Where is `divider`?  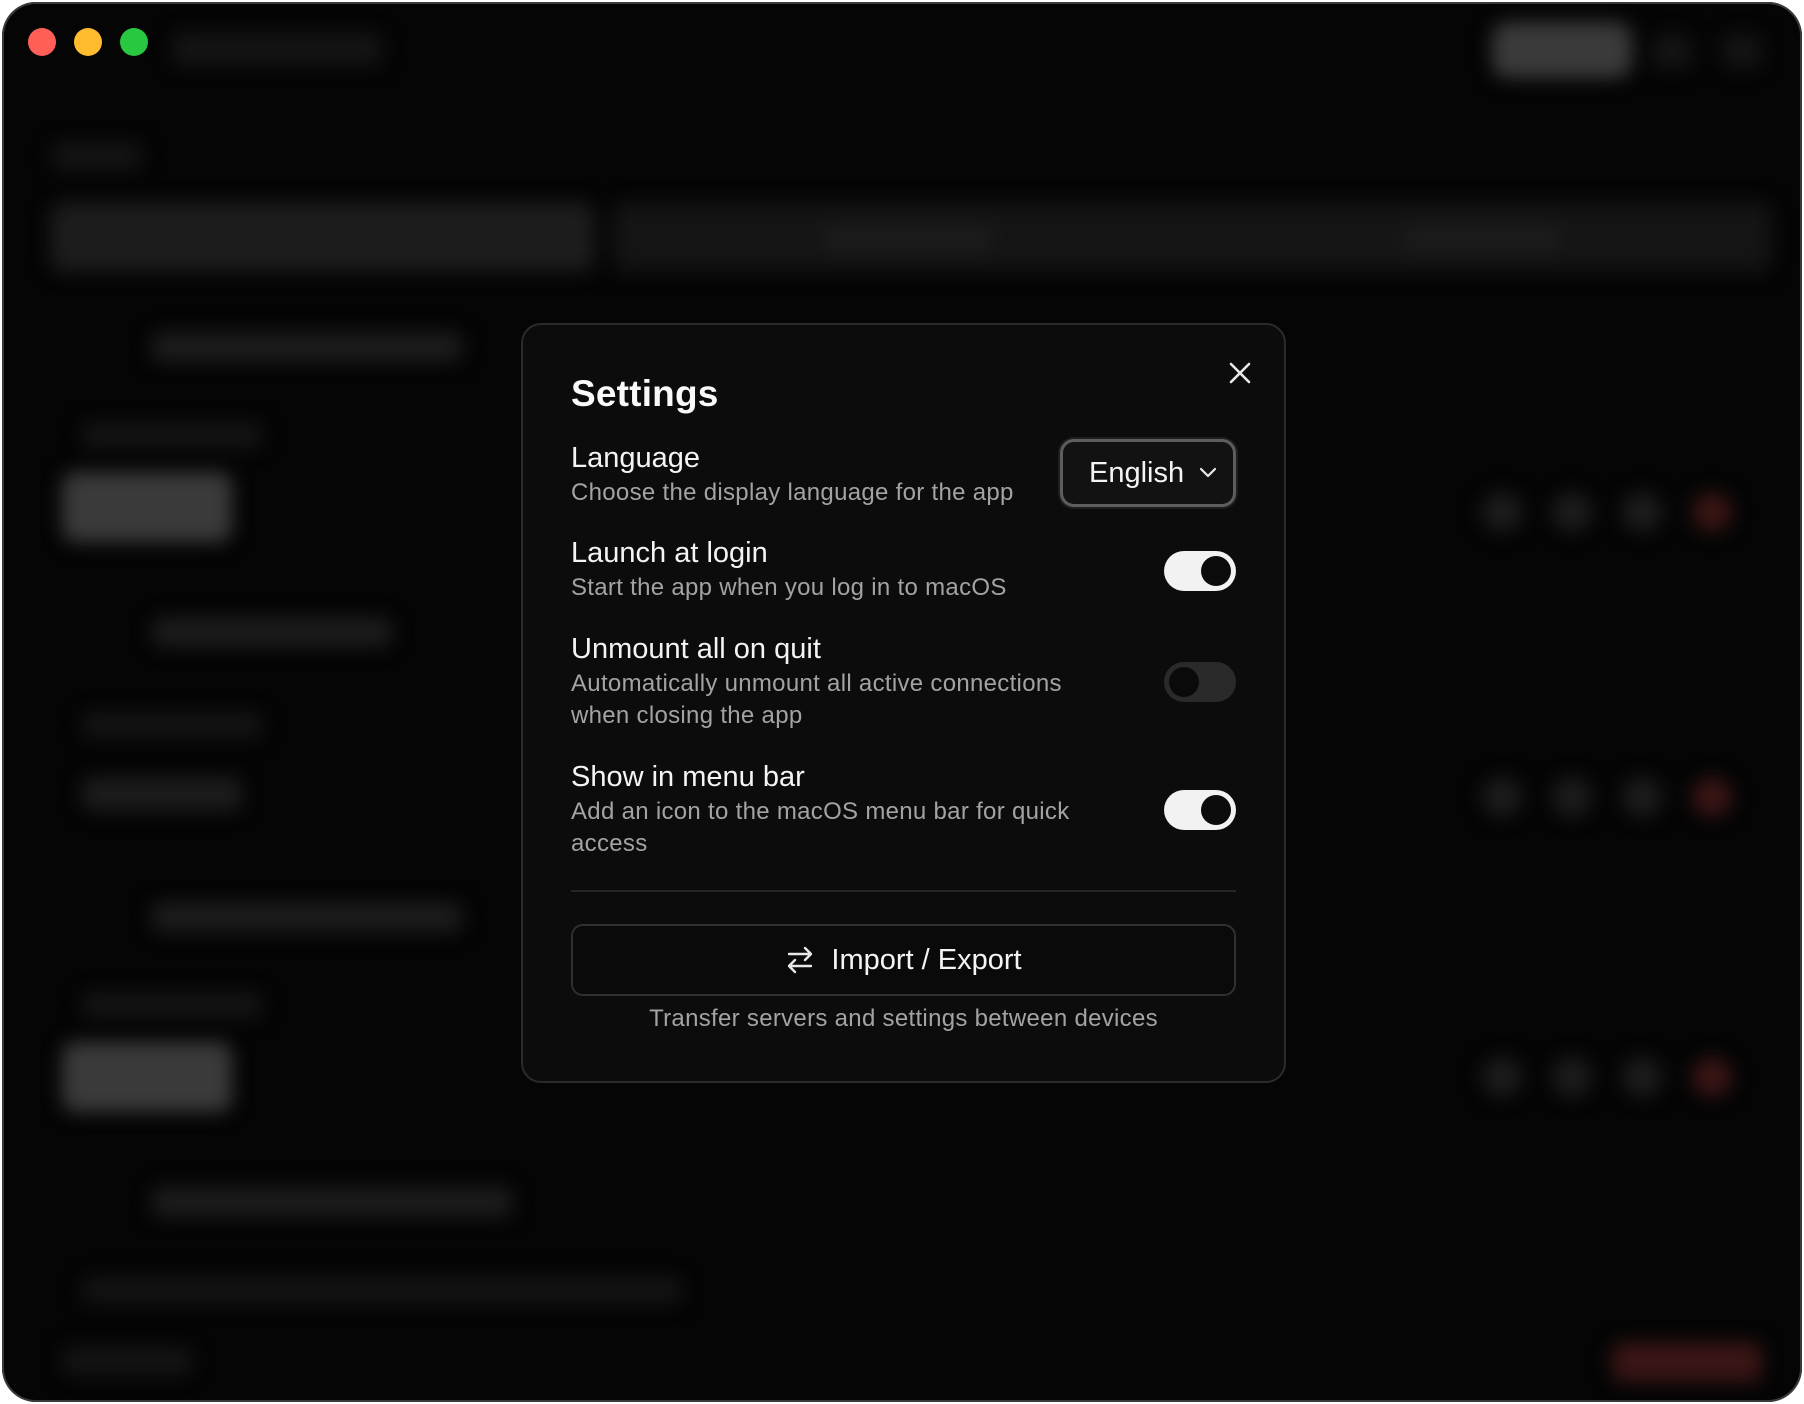
divider is located at coordinates (903, 891).